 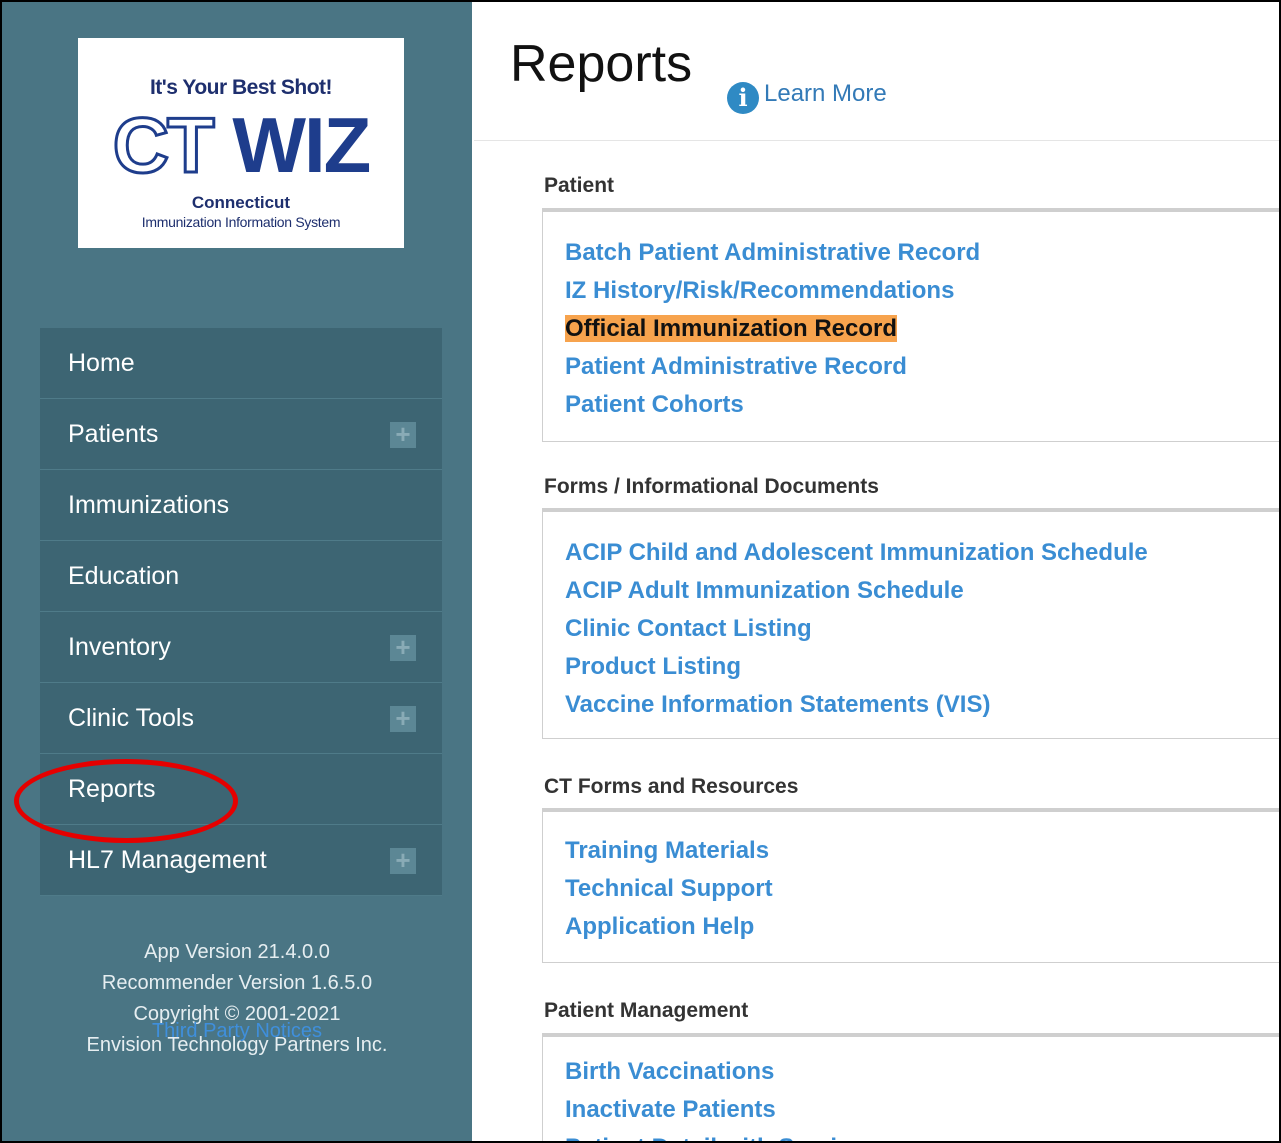 What do you see at coordinates (241, 434) in the screenshot?
I see `nav-item-patients: Patients +` at bounding box center [241, 434].